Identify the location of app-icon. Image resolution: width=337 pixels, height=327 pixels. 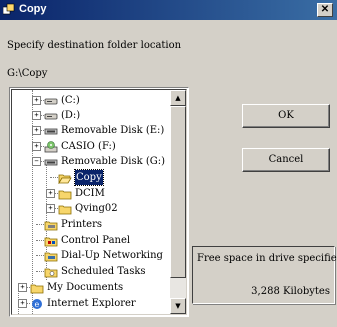
(9, 9).